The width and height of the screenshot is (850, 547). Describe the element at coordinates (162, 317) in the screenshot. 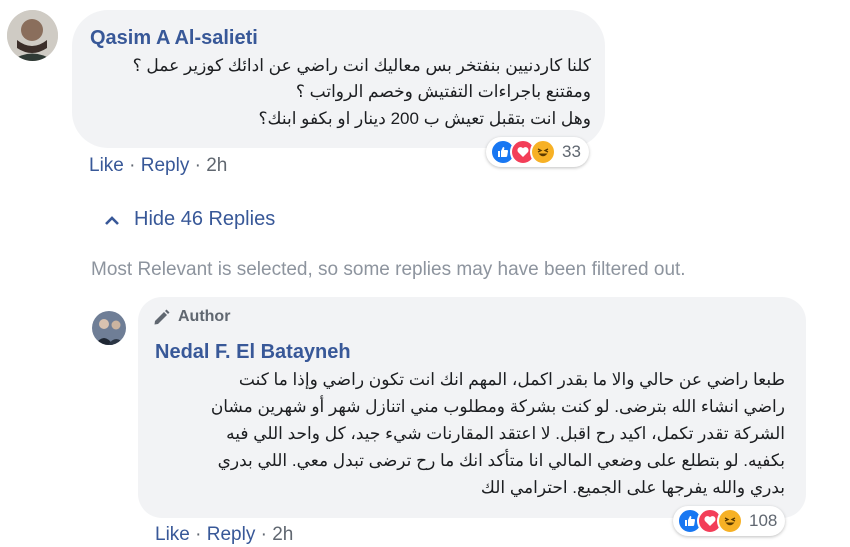

I see `pencil-icon` at that location.